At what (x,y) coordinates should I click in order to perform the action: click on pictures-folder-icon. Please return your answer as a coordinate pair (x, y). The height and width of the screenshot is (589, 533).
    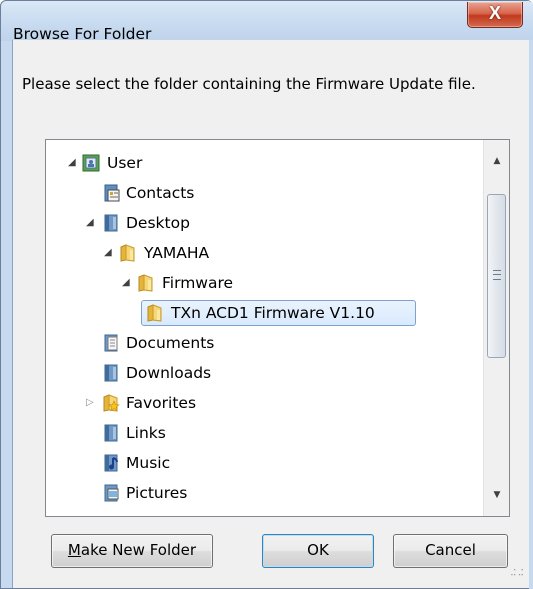
    Looking at the image, I should click on (111, 493).